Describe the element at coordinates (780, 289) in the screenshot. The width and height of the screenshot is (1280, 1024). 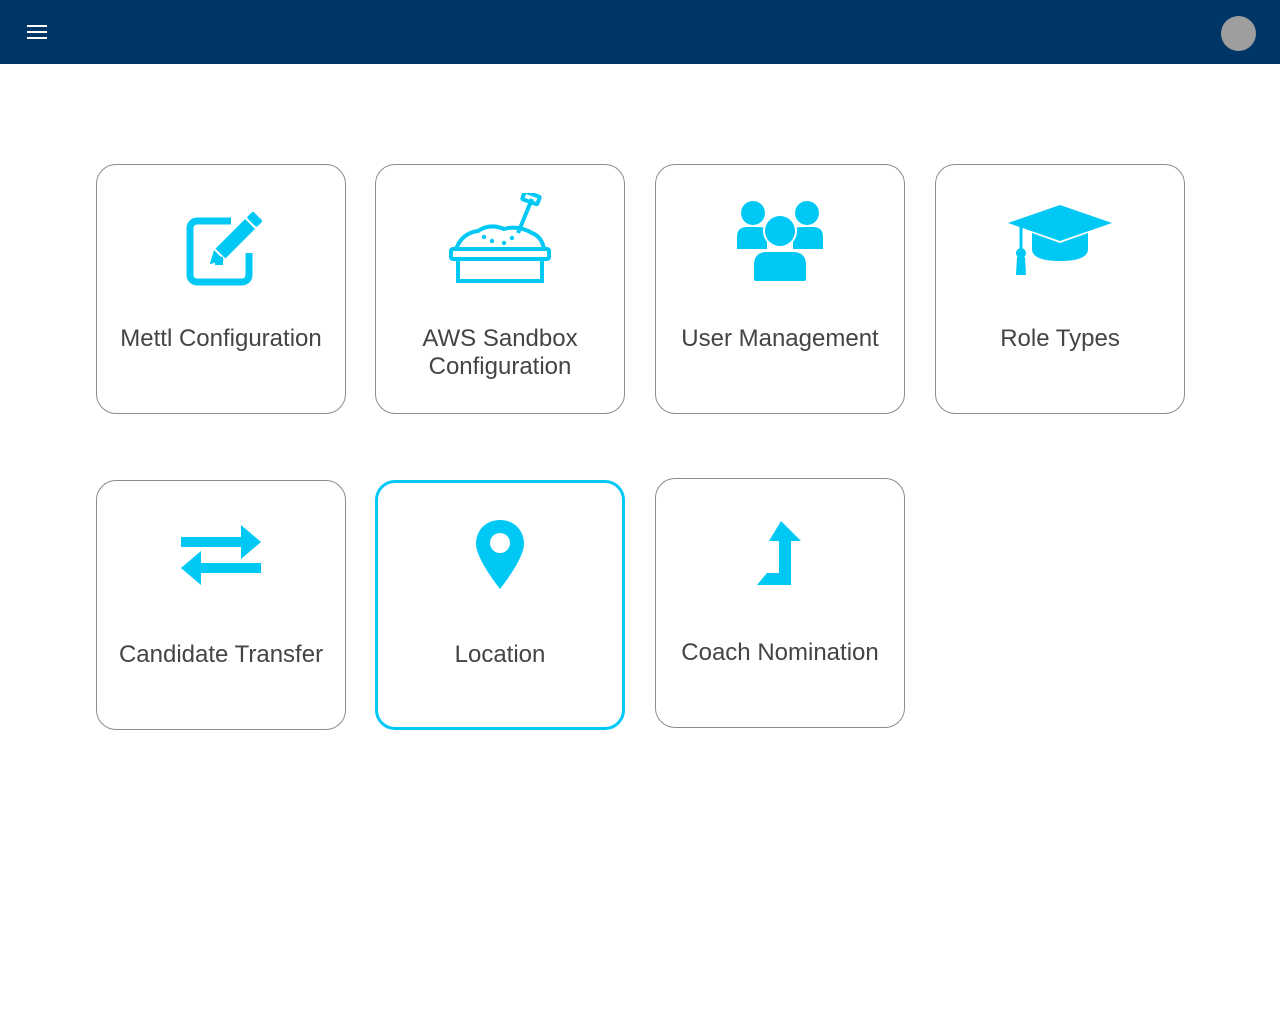
I see `tile-user-management: User Management` at that location.